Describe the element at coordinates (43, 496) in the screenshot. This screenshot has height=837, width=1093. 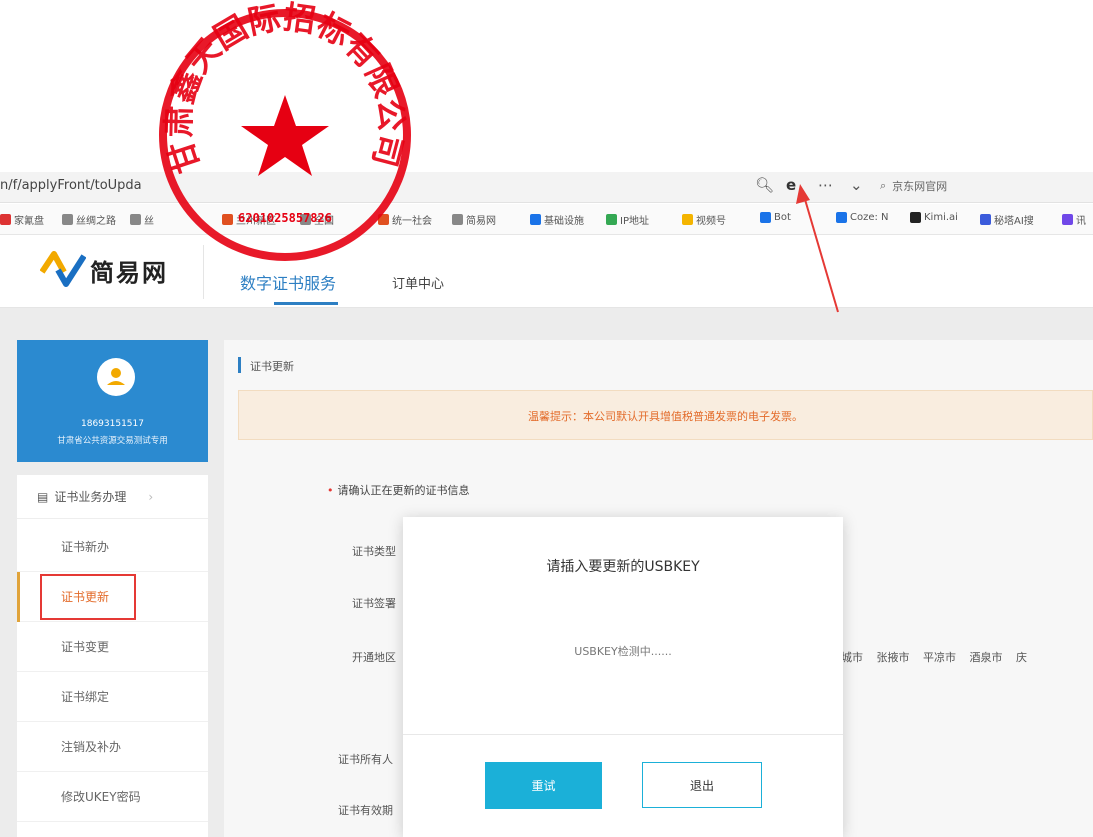
I see `folder-icon: ▤` at that location.